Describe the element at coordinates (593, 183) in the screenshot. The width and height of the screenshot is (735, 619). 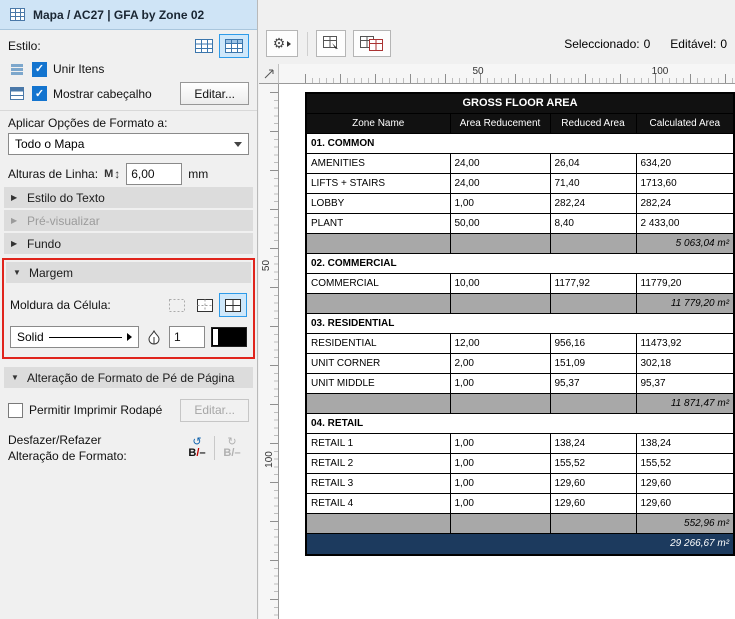
I see `data-cell: 71,40` at that location.